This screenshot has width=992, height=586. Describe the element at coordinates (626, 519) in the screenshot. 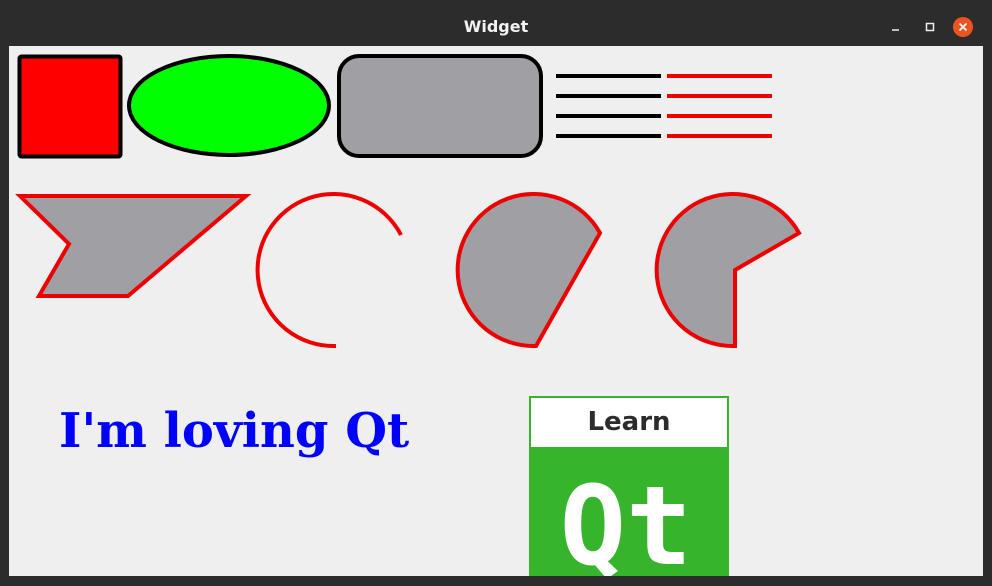

I see `logo-qt-text: Qt` at that location.